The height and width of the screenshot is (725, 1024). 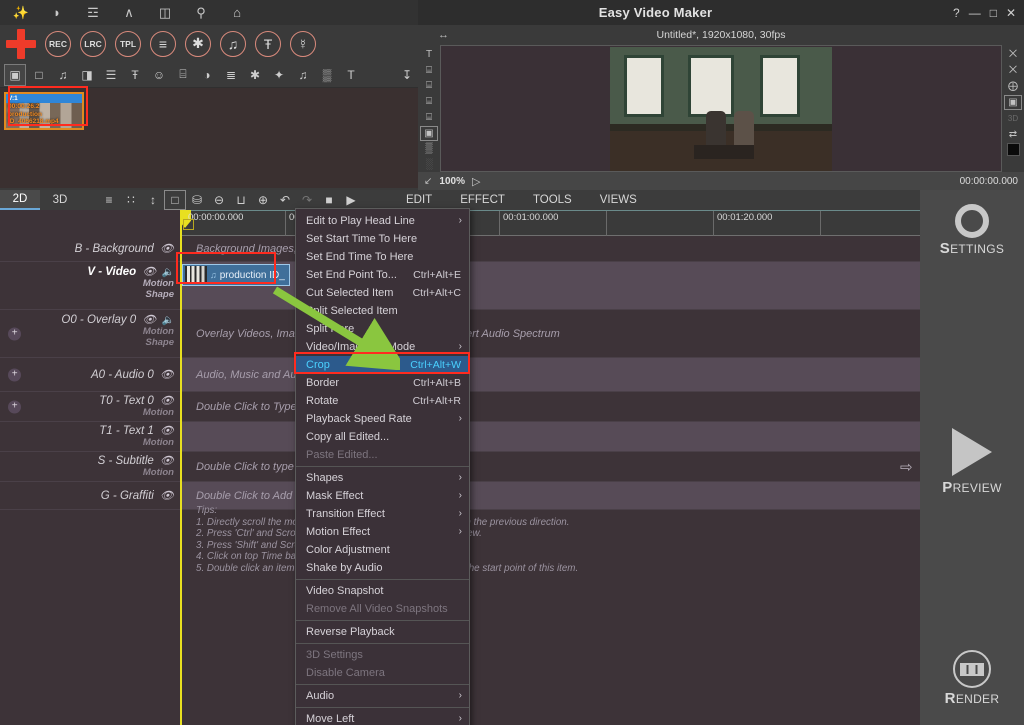 What do you see at coordinates (219, 200) in the screenshot?
I see `zoom-out-icon: ⊖` at bounding box center [219, 200].